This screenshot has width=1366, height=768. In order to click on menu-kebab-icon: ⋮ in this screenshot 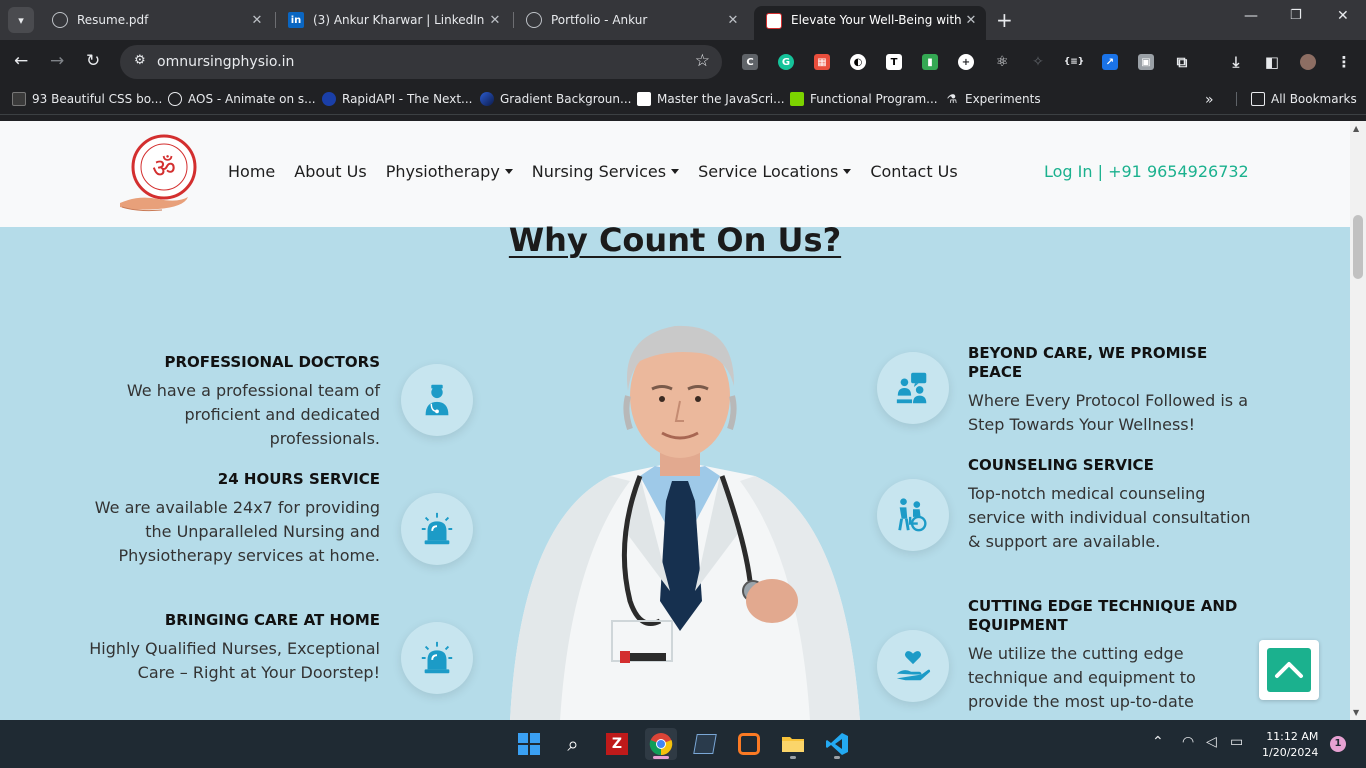, I will do `click(1344, 62)`.